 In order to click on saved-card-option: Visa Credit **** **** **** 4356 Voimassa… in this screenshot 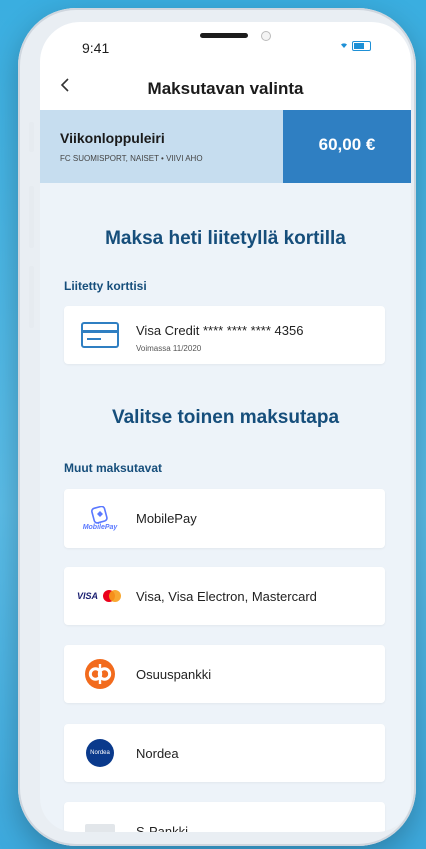, I will do `click(224, 335)`.